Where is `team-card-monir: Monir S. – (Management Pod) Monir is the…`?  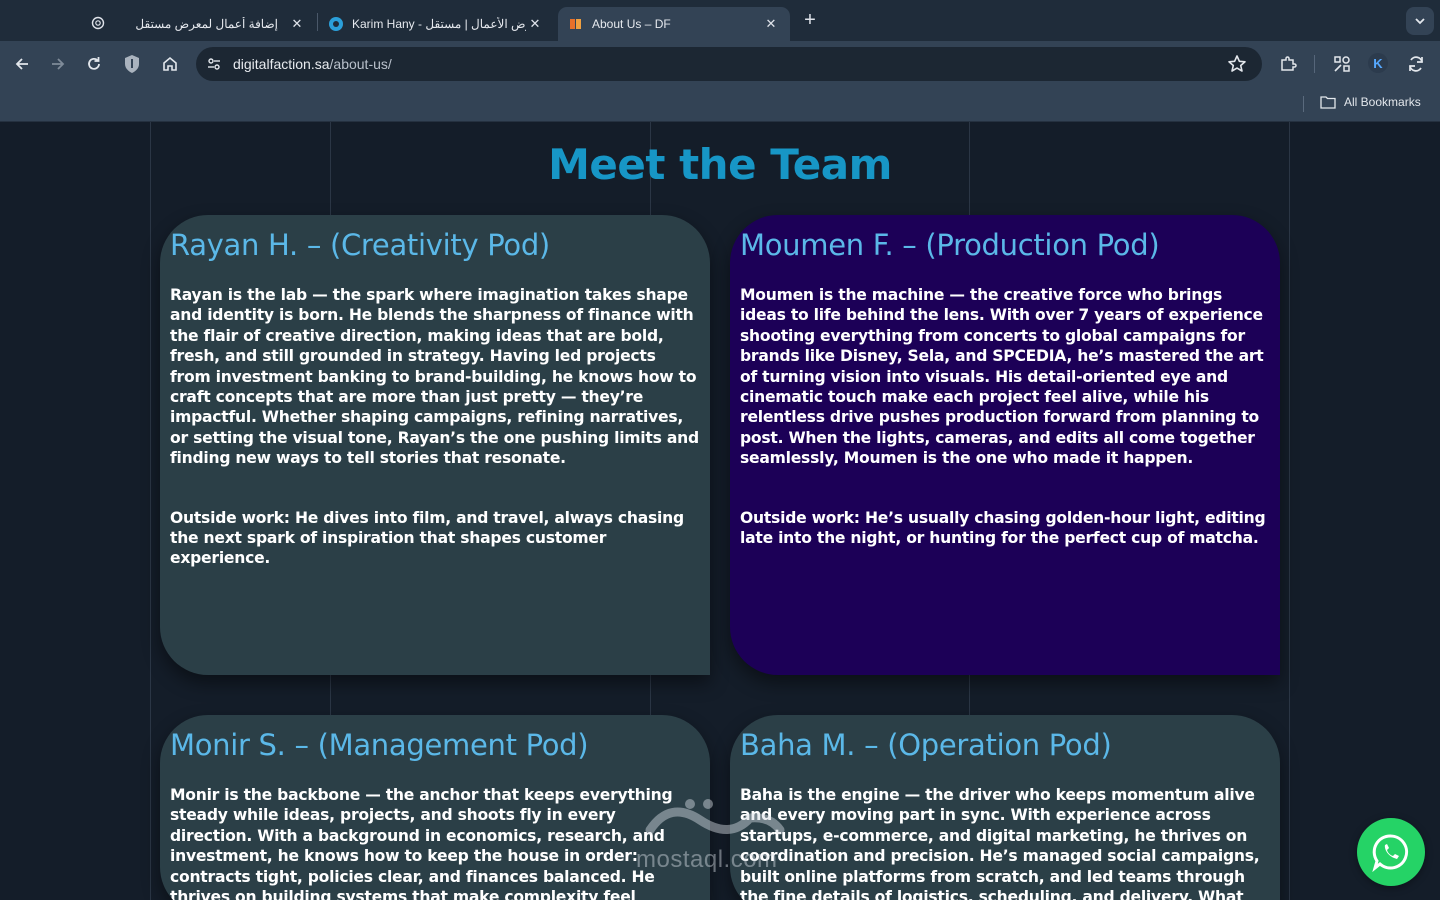
team-card-monir: Monir S. – (Management Pod) Monir is the… is located at coordinates (435, 807).